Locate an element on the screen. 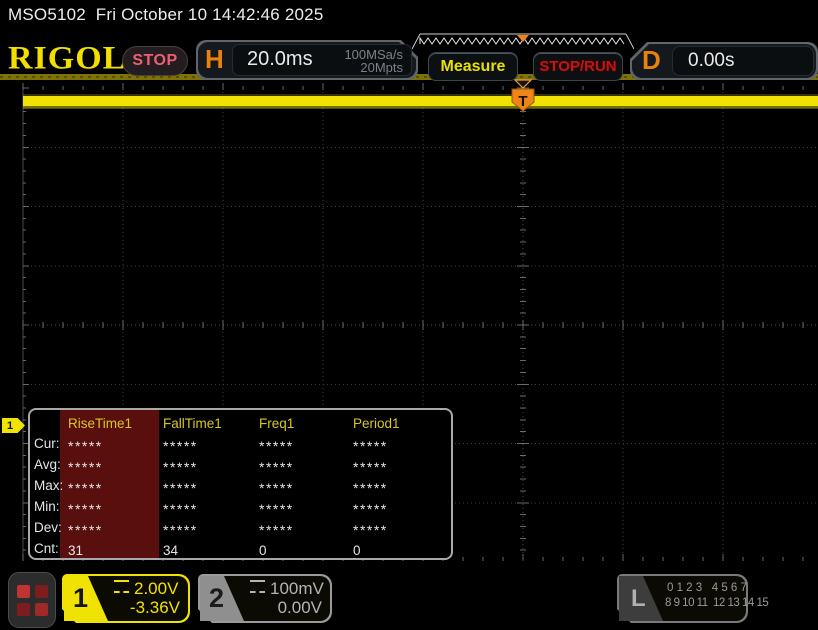  channel2-badge: 2 100mV 0.00V is located at coordinates (265, 598).